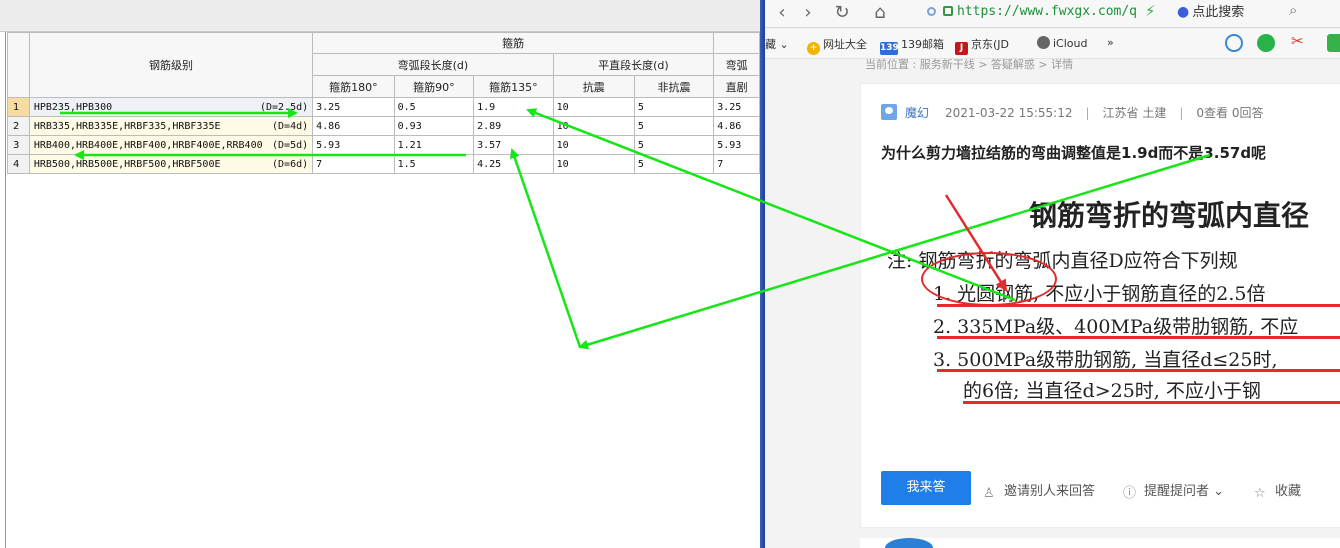 The image size is (1340, 548). I want to click on header-arc-length: 弯弧段长度(d), so click(433, 64).